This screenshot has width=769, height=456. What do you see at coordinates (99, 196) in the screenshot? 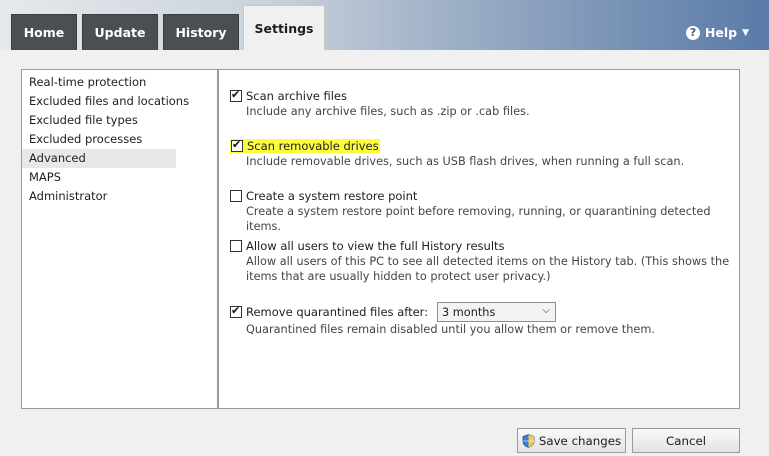
I see `sidebar-item-administrator: Administrator` at bounding box center [99, 196].